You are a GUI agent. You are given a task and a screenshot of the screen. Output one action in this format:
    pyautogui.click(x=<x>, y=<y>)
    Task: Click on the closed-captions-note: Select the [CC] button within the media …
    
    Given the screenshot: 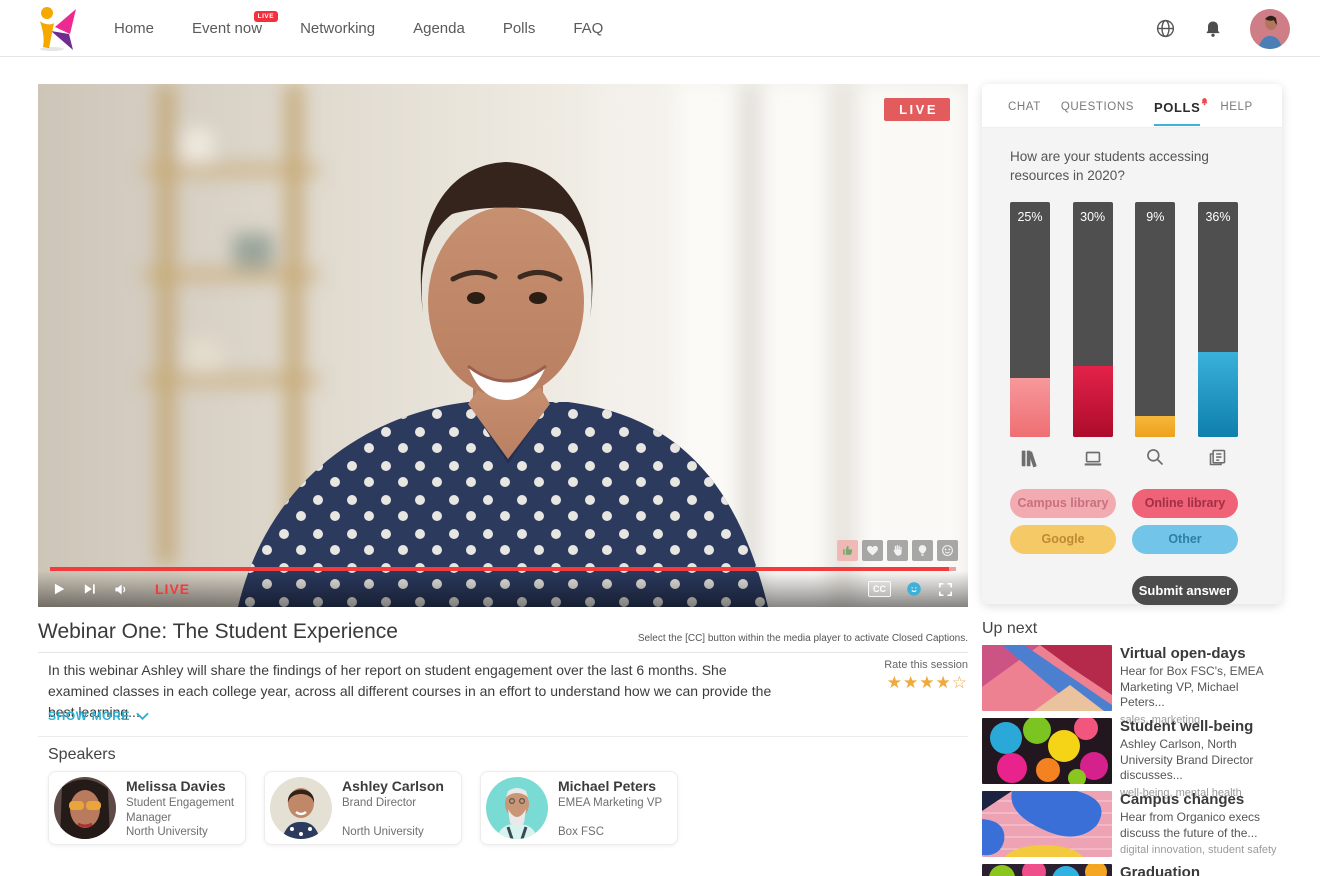 What is the action you would take?
    pyautogui.click(x=802, y=638)
    